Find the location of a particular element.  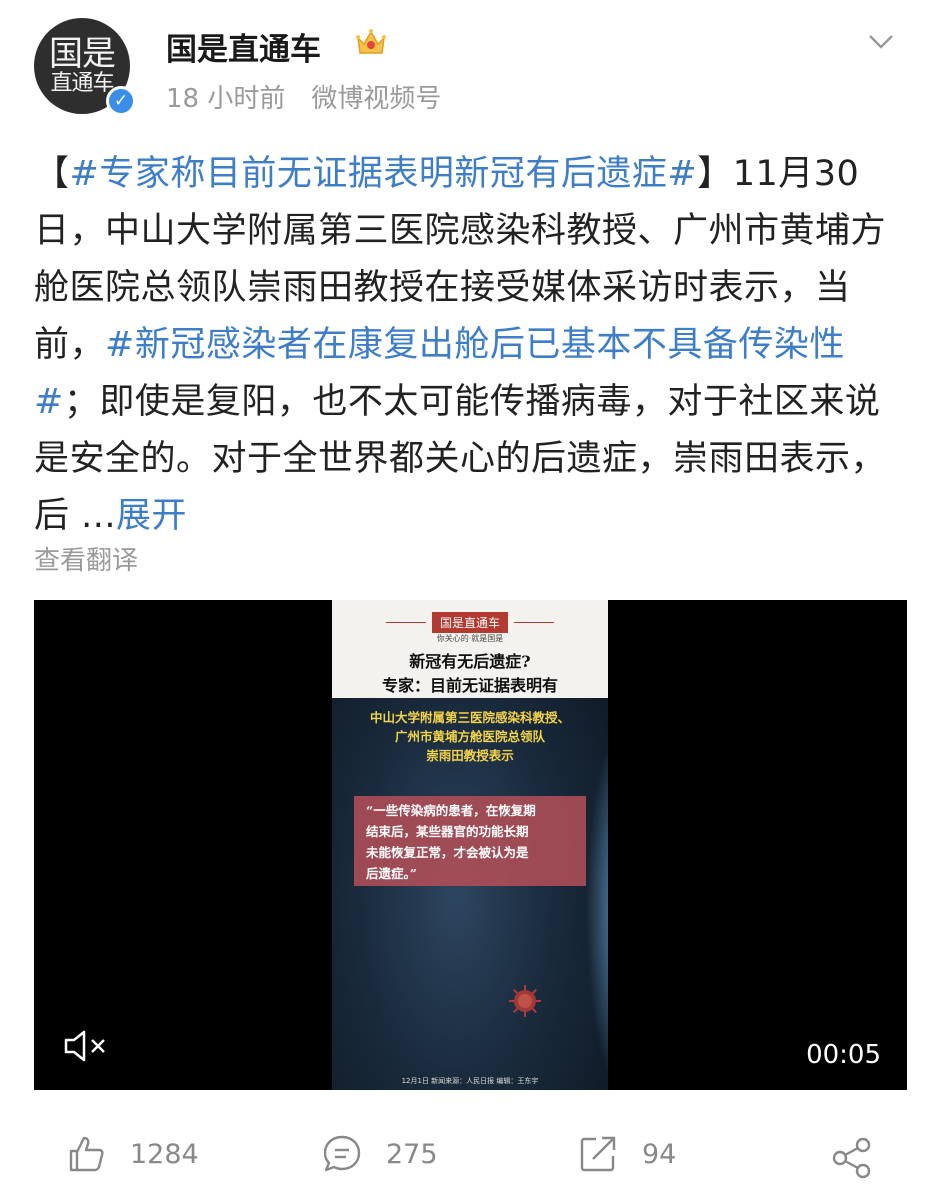

comment-button: 275 is located at coordinates (380, 1154).